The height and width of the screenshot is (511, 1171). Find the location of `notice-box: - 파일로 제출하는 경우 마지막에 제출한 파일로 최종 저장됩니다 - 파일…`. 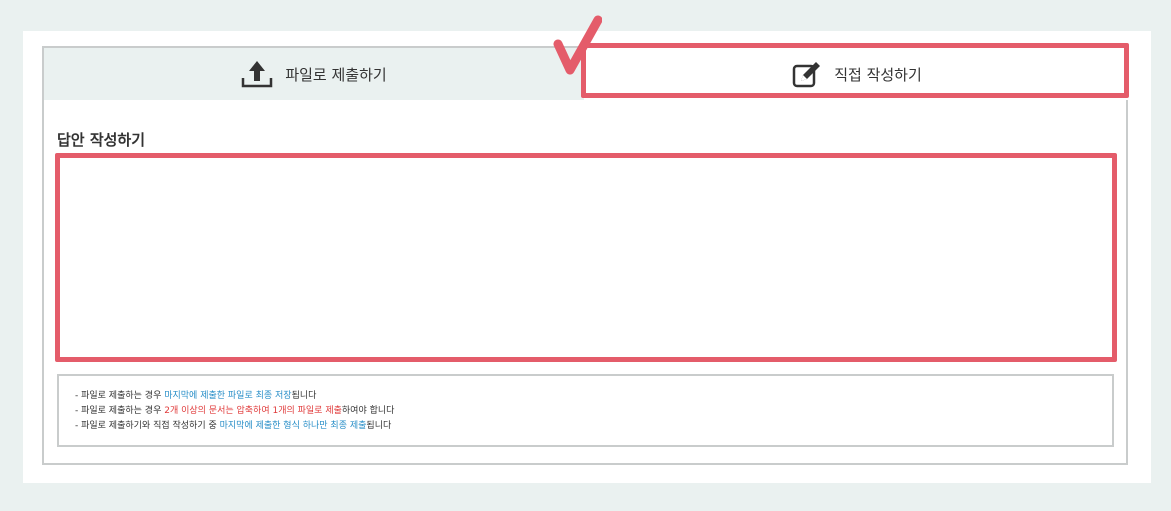

notice-box: - 파일로 제출하는 경우 마지막에 제출한 파일로 최종 저장됩니다 - 파일… is located at coordinates (585, 410).